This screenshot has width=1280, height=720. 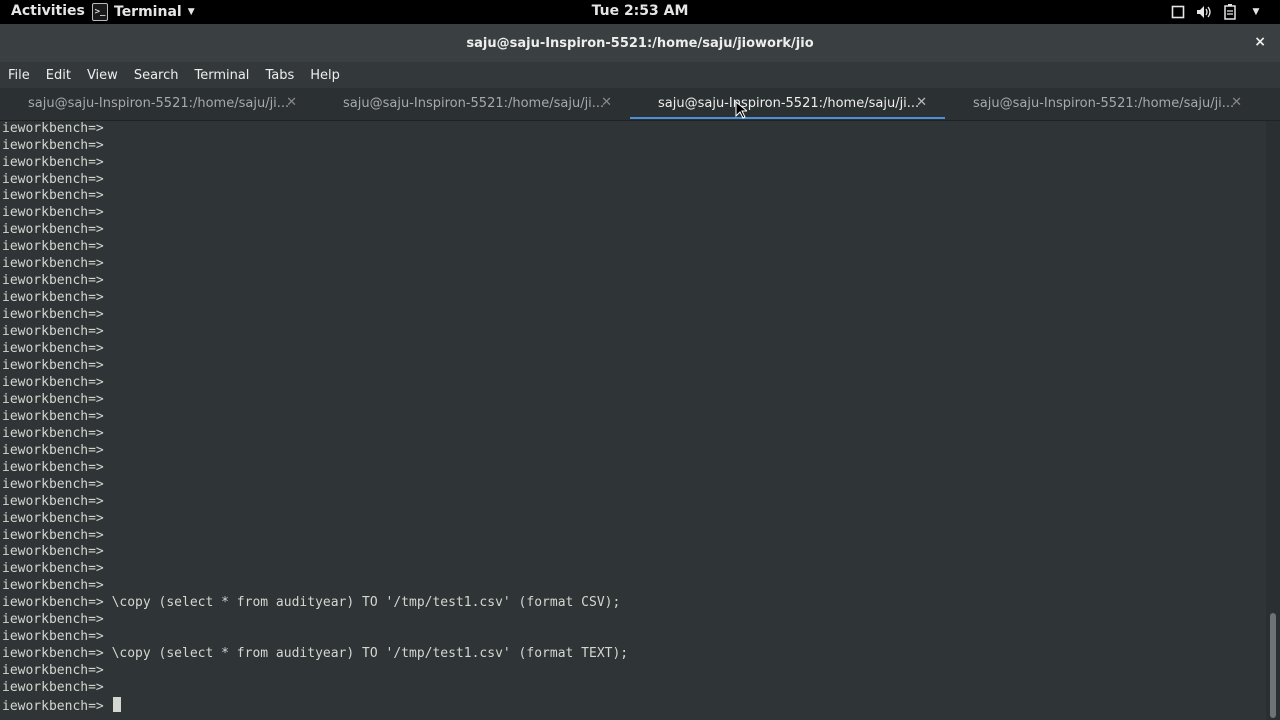 What do you see at coordinates (116, 705) in the screenshot?
I see `text-cursor` at bounding box center [116, 705].